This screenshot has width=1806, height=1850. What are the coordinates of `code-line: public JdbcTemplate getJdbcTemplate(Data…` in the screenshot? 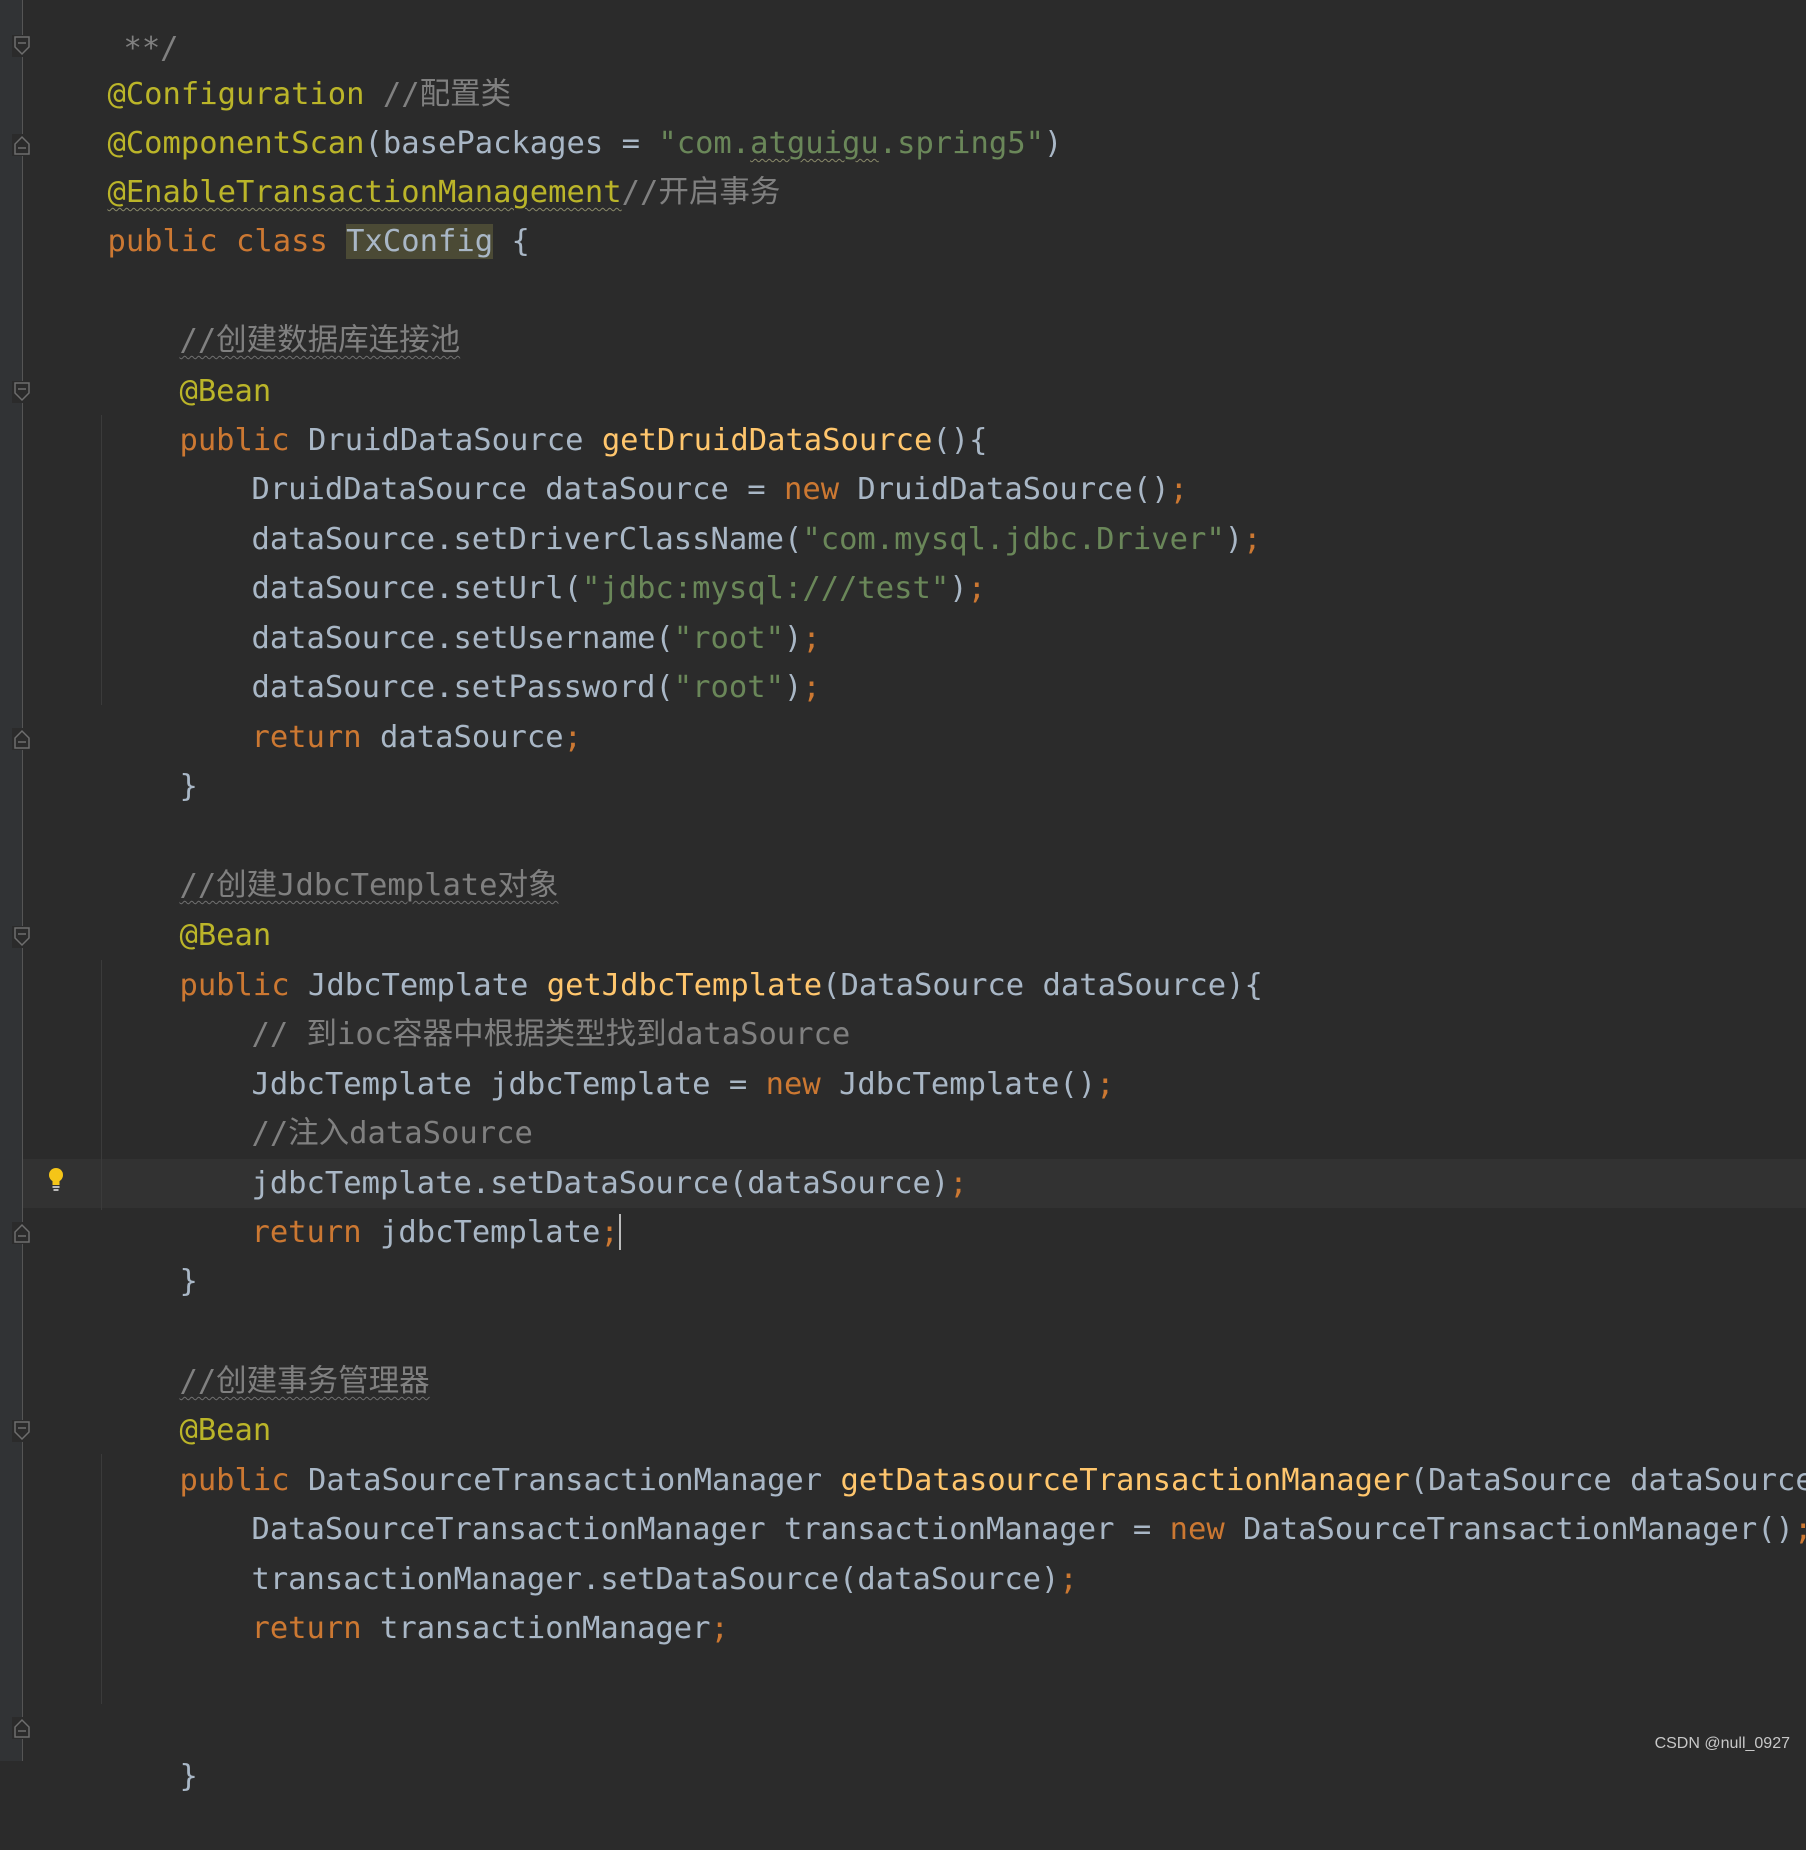 It's located at (684, 957).